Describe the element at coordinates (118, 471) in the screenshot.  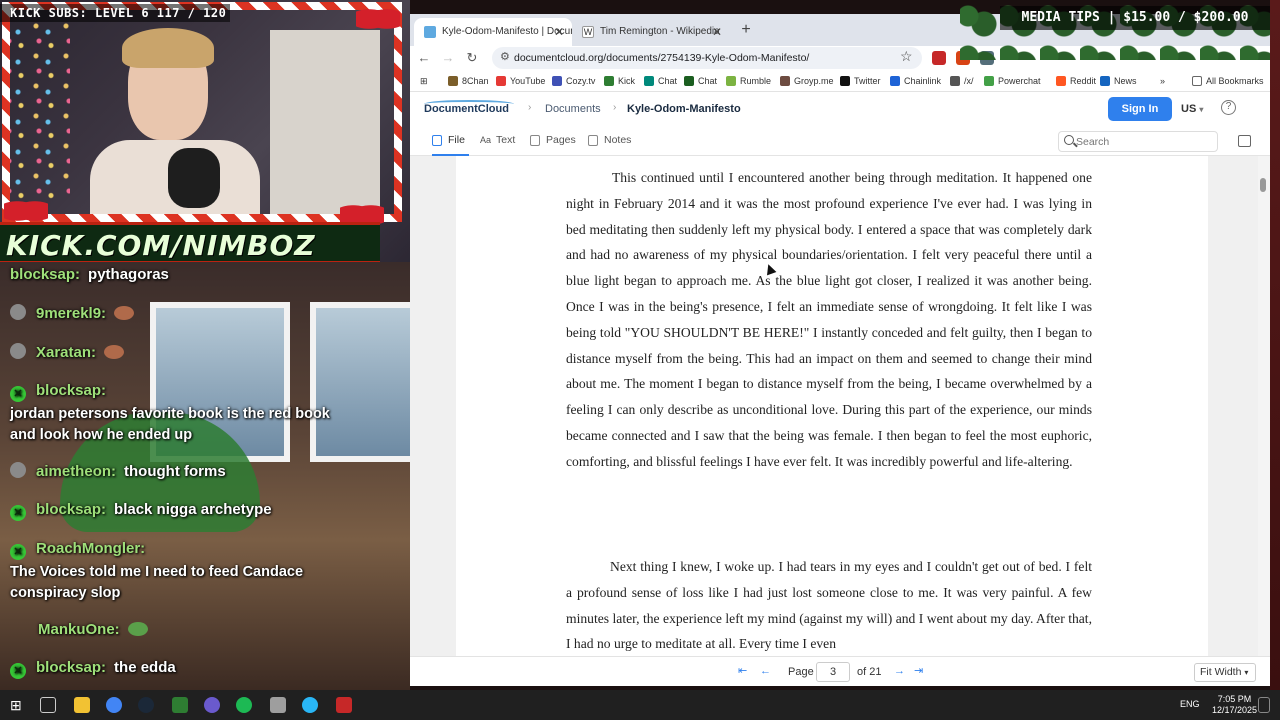
I see `chat-message: aimetheon: thought forms` at that location.